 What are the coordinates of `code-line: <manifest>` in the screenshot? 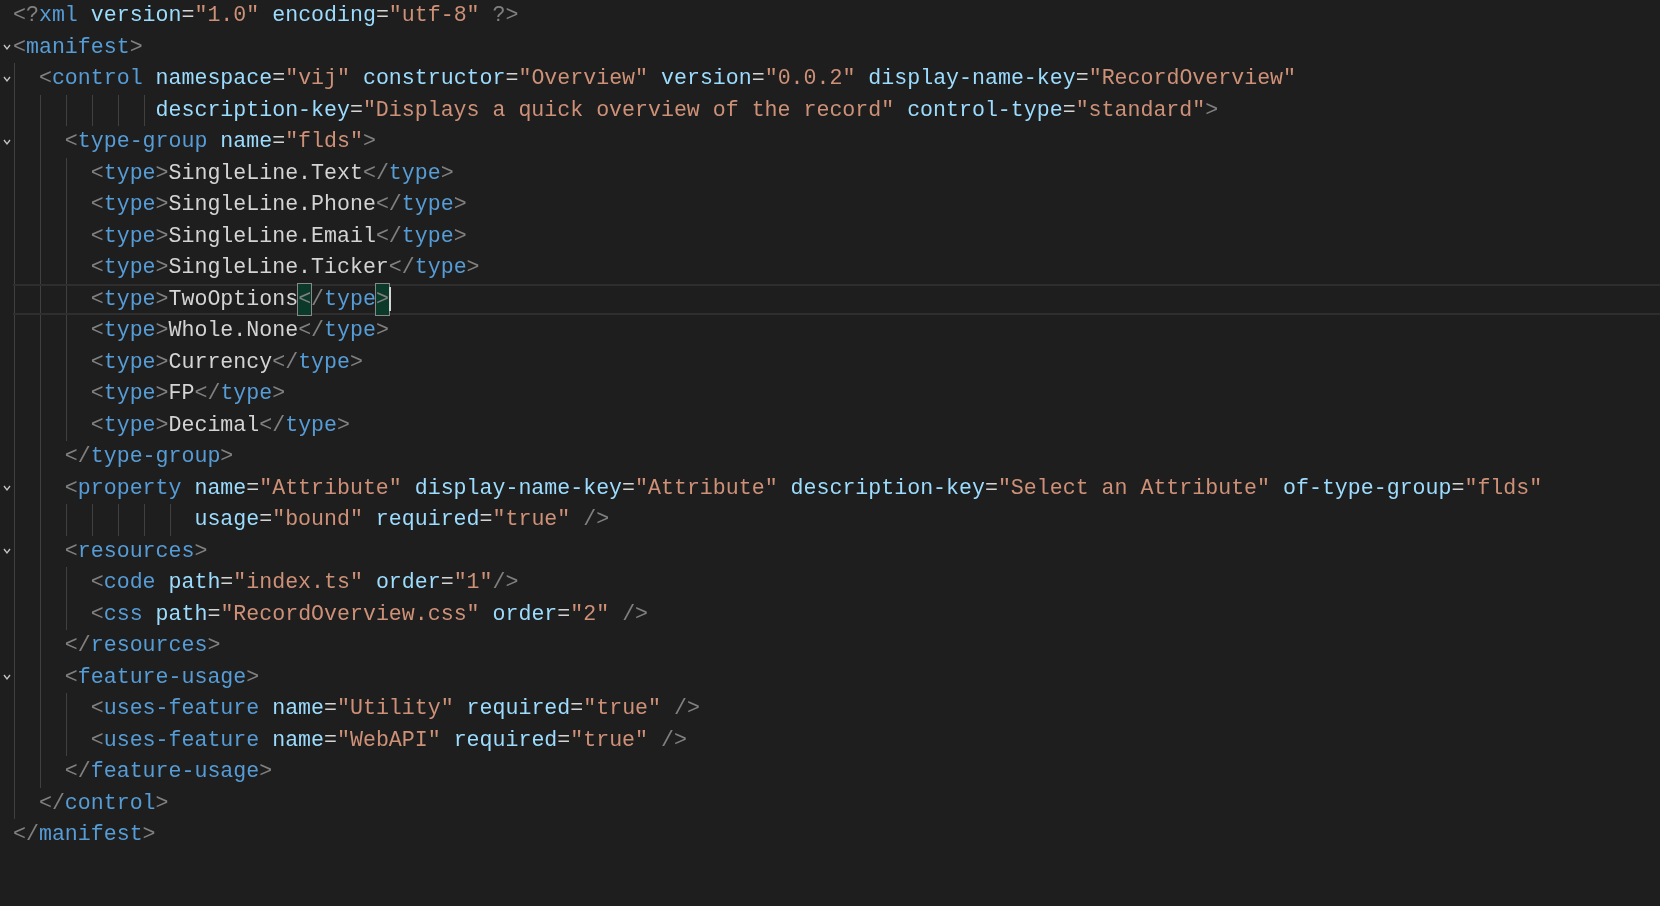 It's located at (78, 47).